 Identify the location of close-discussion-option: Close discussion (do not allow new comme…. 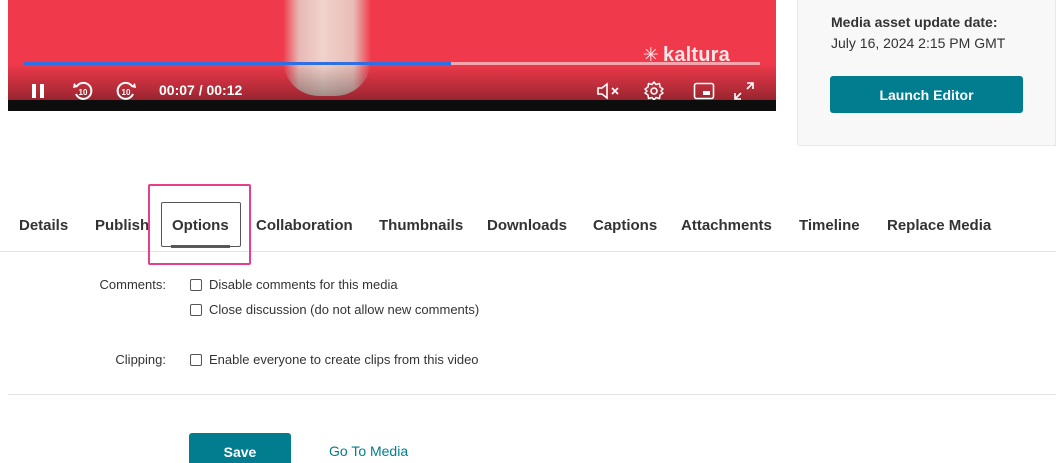
(334, 309).